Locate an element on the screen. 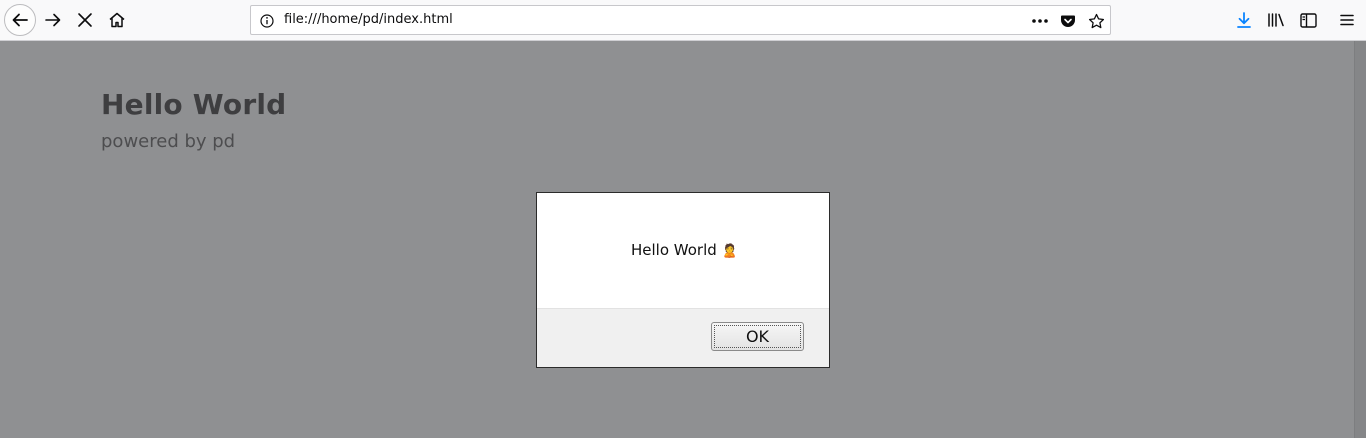 This screenshot has height=438, width=1366. dialog-message-text: Hello World is located at coordinates (674, 250).